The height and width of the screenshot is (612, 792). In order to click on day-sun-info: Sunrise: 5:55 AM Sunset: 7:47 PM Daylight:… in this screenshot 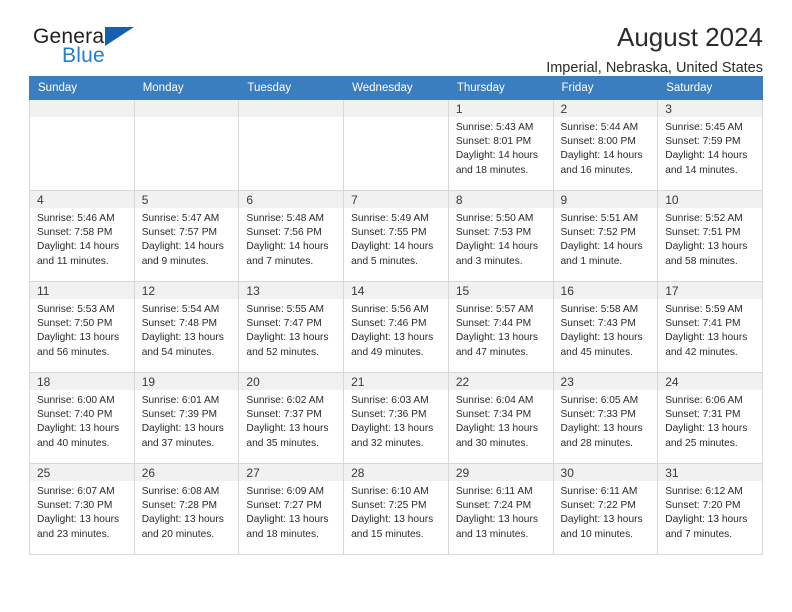, I will do `click(291, 329)`.